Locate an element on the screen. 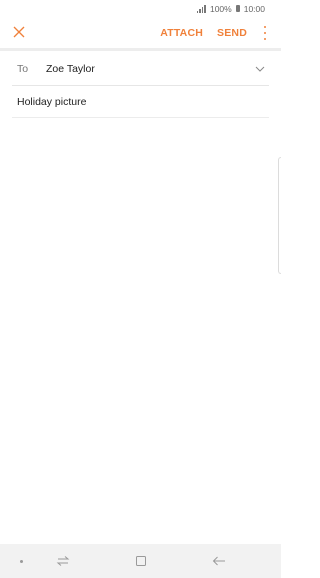 The width and height of the screenshot is (320, 578). send-button: SEND is located at coordinates (232, 33).